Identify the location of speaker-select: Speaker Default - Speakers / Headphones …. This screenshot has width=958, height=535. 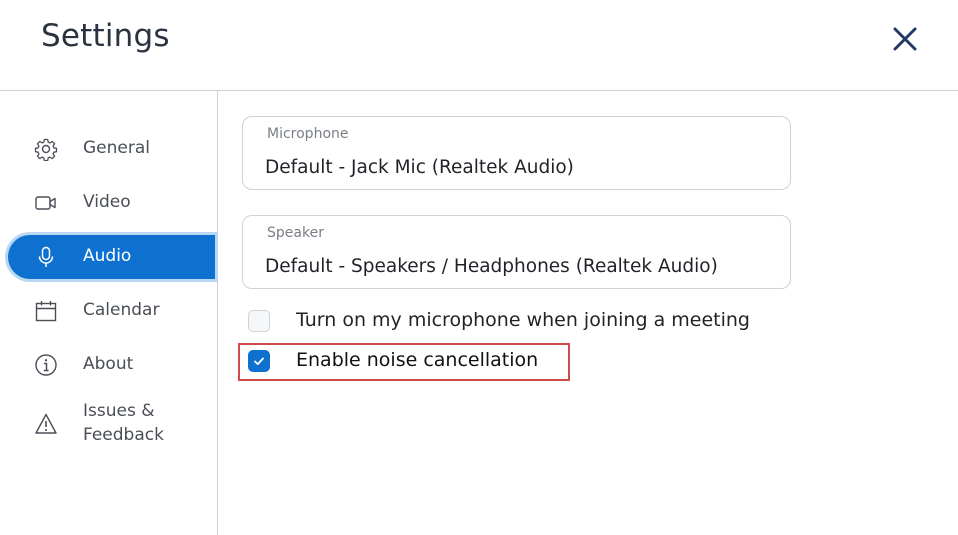
(516, 252).